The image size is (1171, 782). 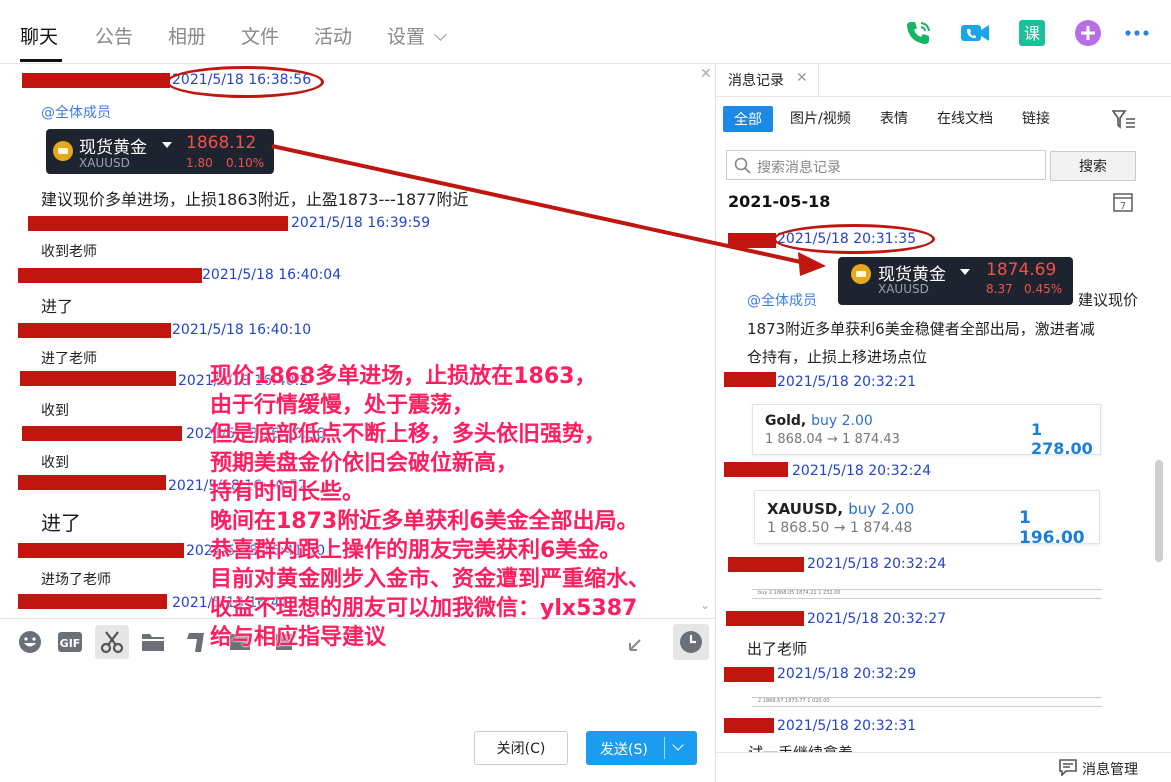 I want to click on overlay-line: 预期美盘金价依旧会破位新高，, so click(x=364, y=463).